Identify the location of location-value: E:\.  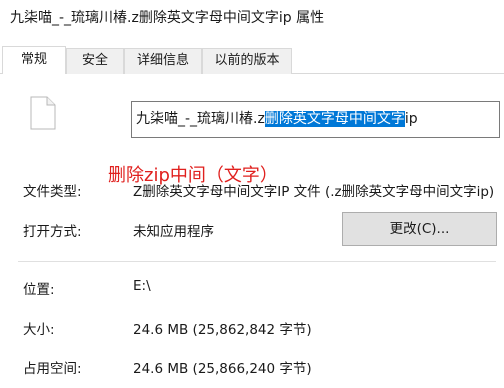
(142, 286).